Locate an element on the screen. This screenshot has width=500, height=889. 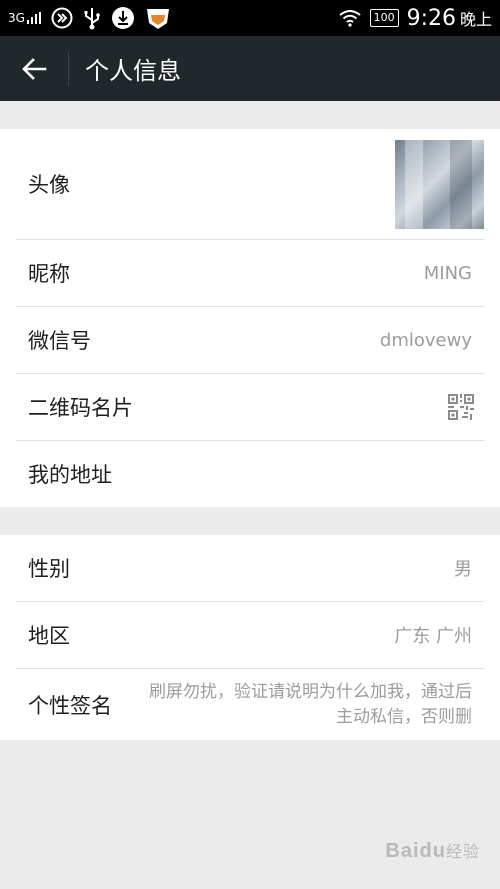
clock-time: 9:26 is located at coordinates (431, 18).